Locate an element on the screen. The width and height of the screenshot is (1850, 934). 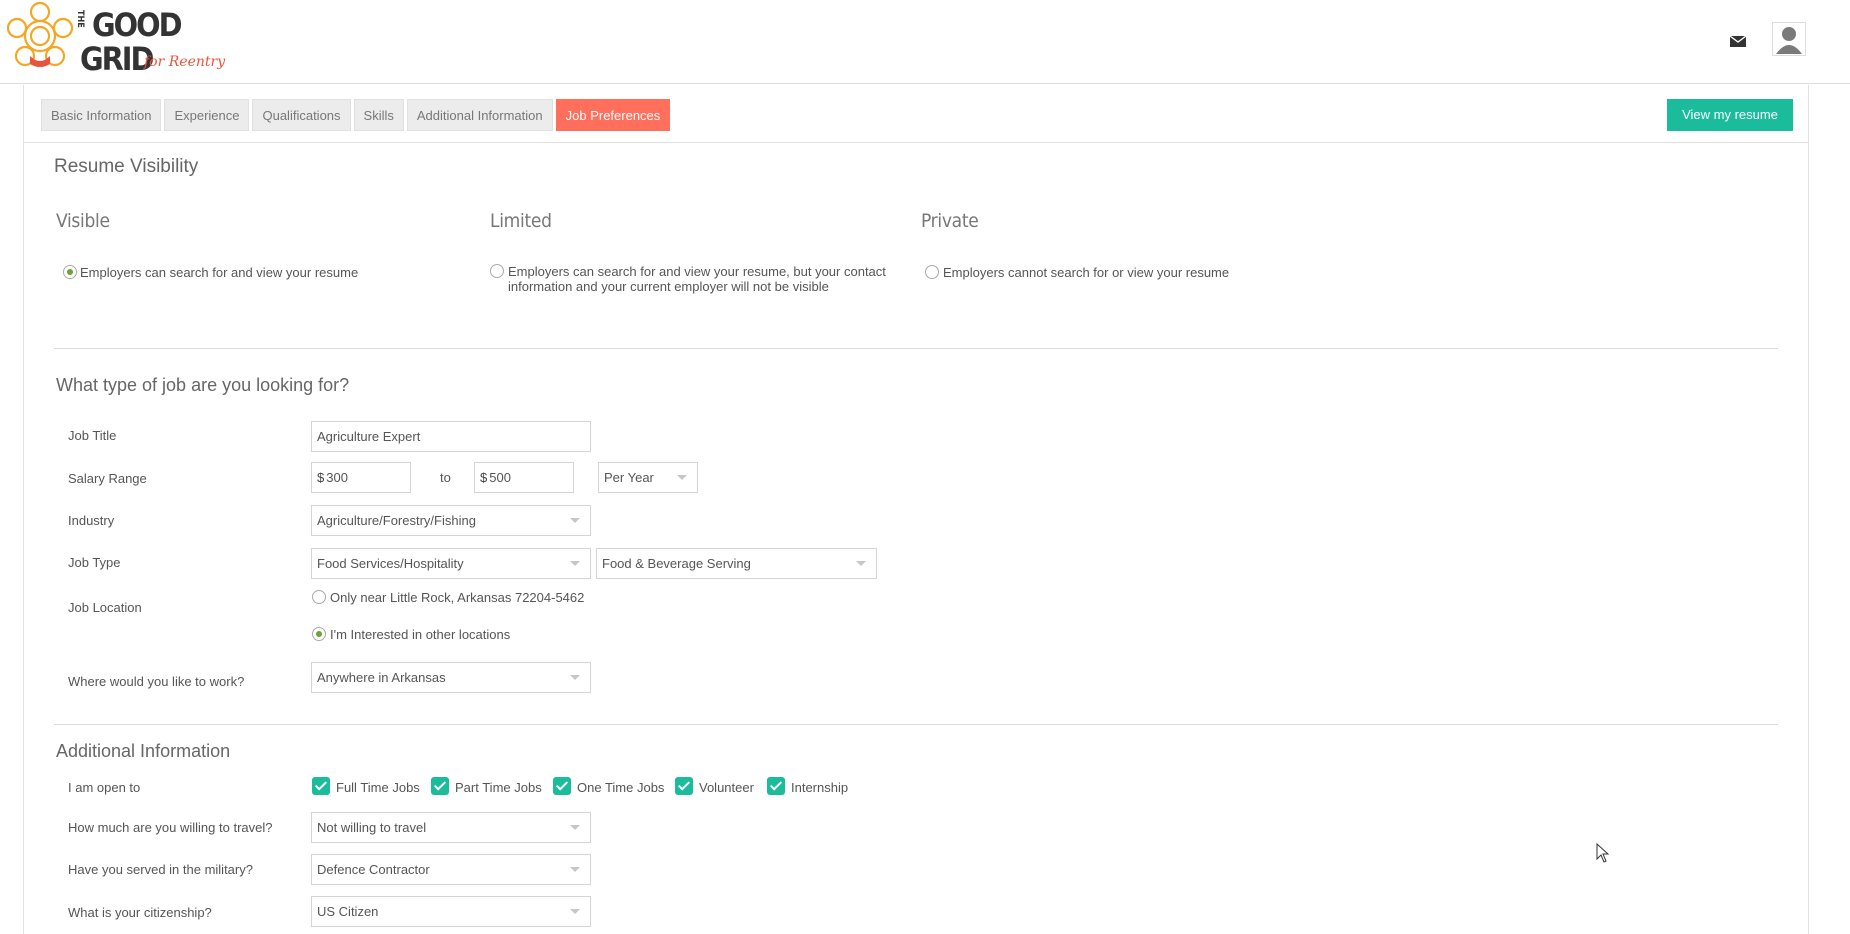
where-work-select: Anywhere in Arkansas is located at coordinates (451, 677).